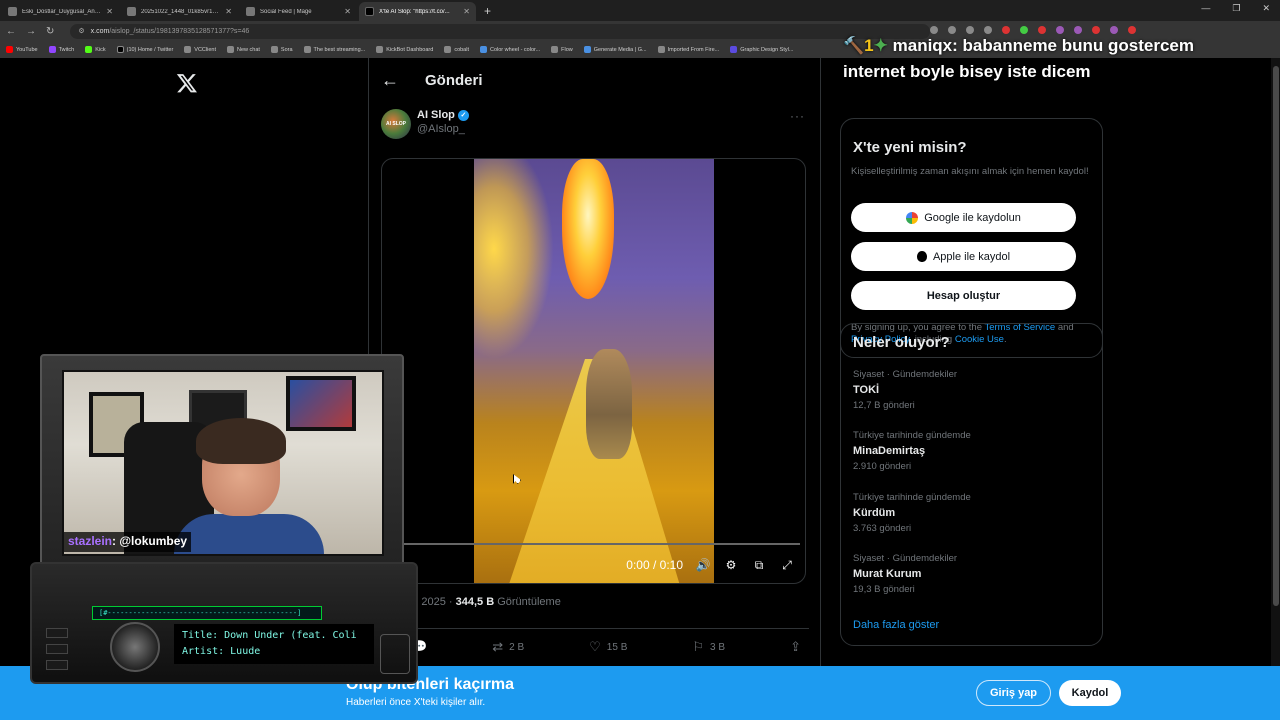 Image resolution: width=1280 pixels, height=720 pixels. What do you see at coordinates (595, 646) in the screenshot?
I see `heart-icon: ♡` at bounding box center [595, 646].